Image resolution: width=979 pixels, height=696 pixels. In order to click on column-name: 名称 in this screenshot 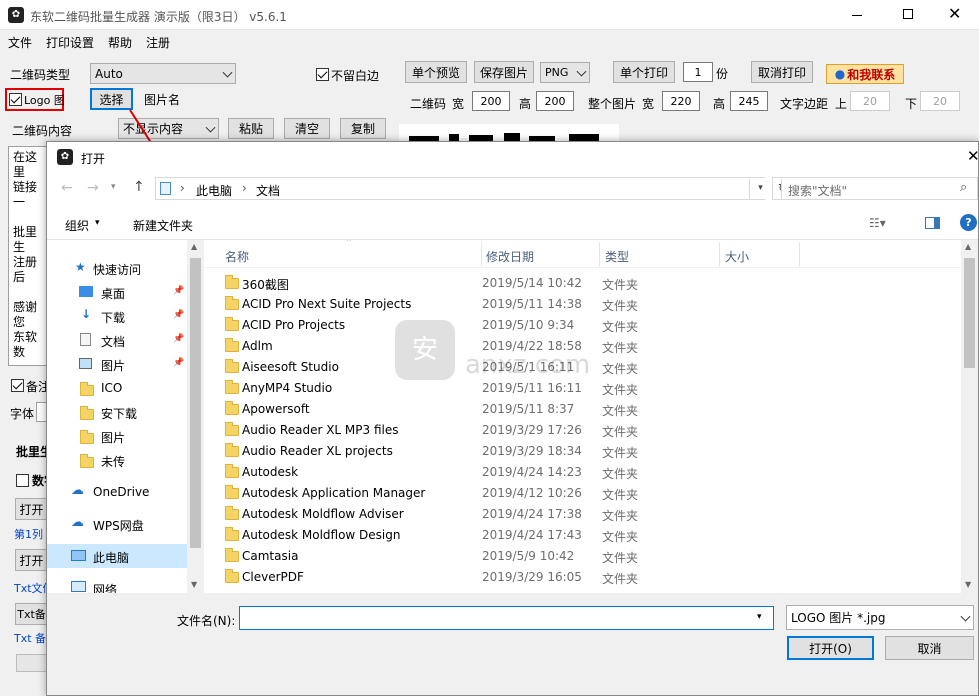, I will do `click(237, 256)`.